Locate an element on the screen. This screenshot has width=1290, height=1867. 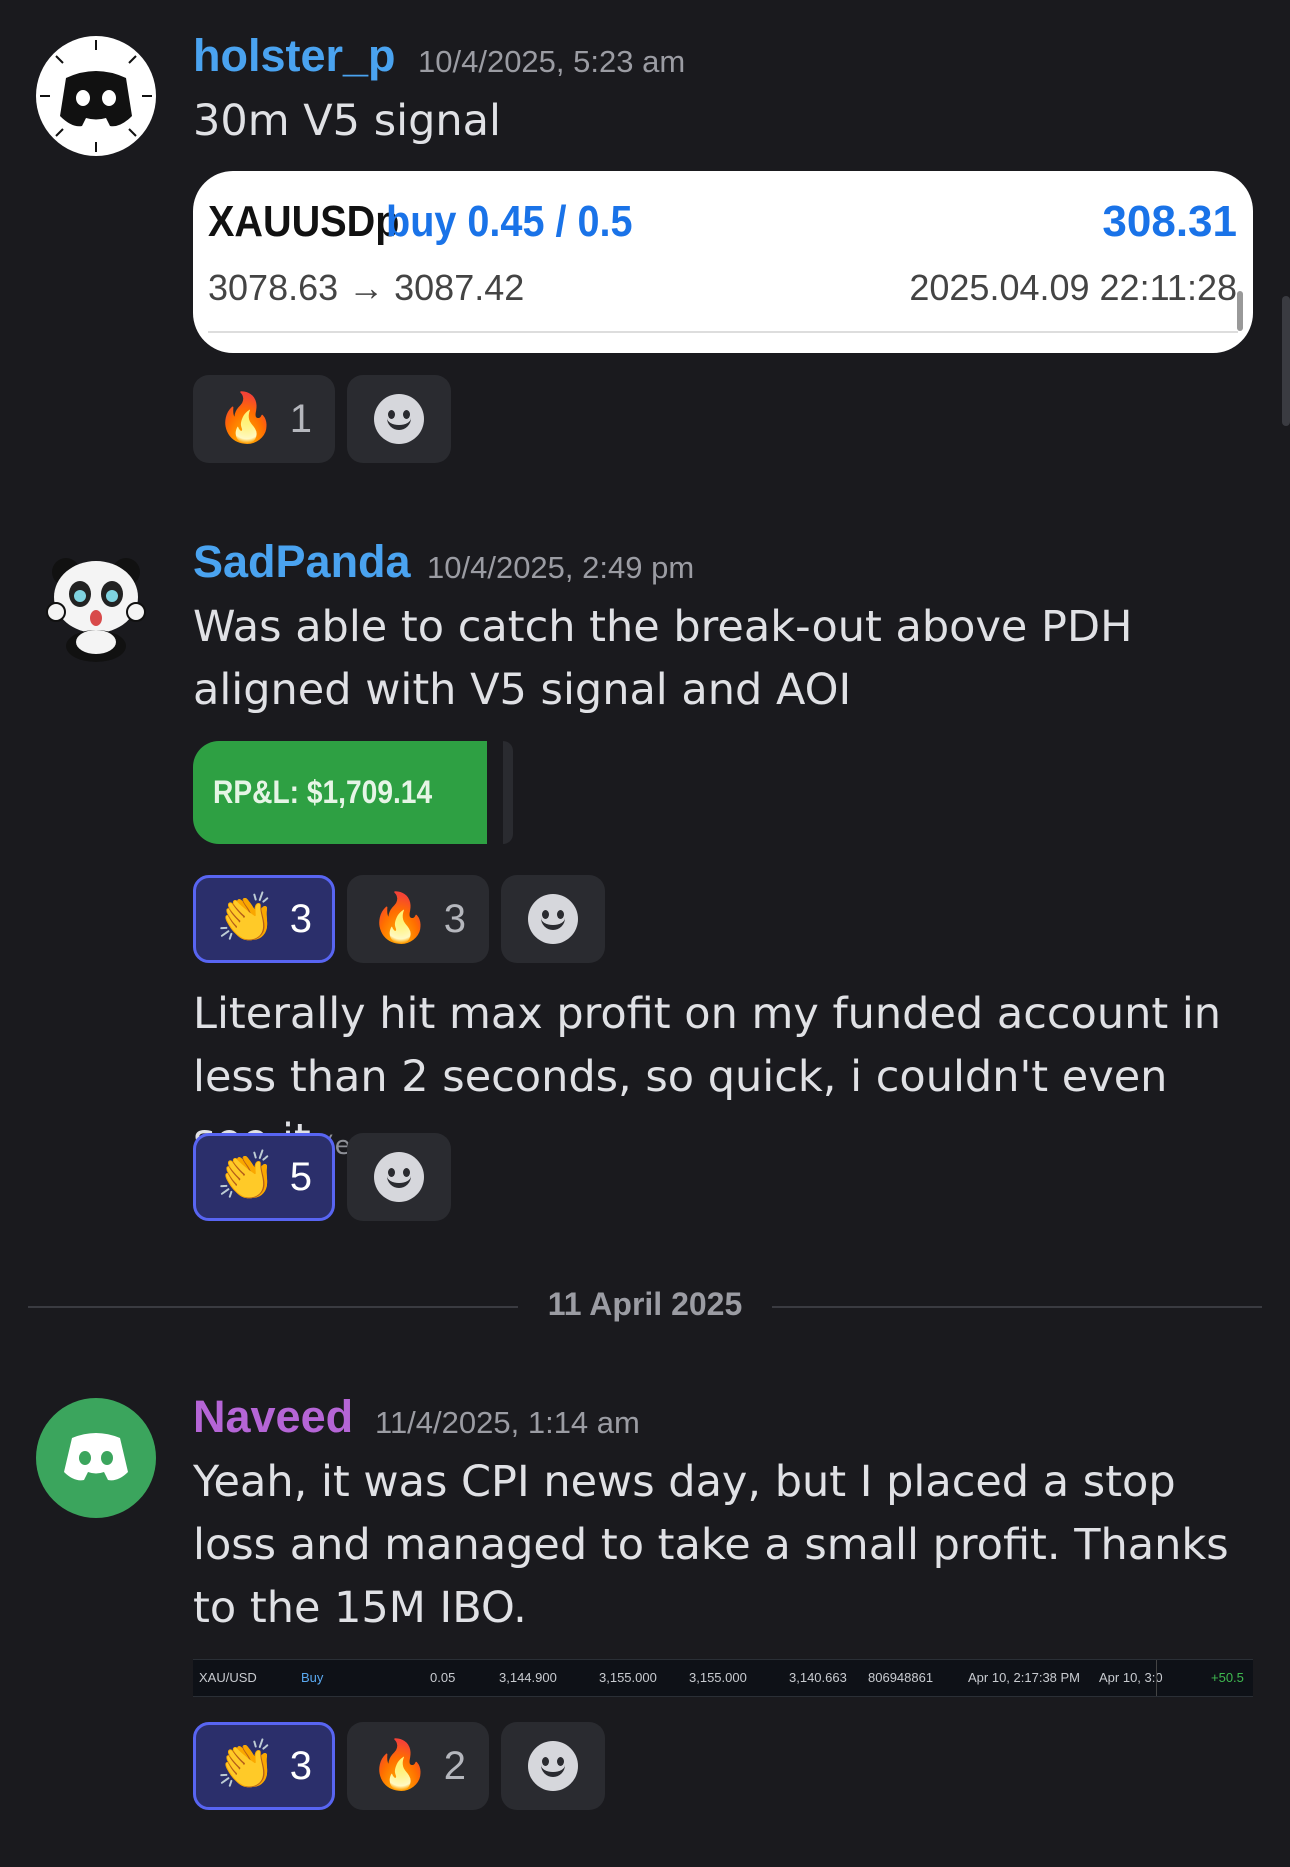
trade-open: 3,144.900 is located at coordinates (528, 1677).